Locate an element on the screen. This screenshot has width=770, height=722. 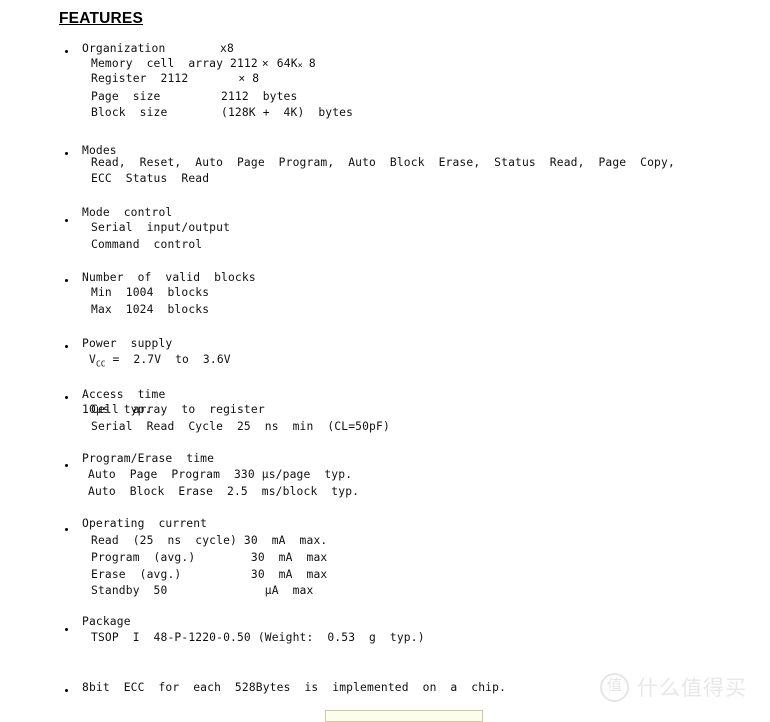
register-8: 8 is located at coordinates (256, 78).